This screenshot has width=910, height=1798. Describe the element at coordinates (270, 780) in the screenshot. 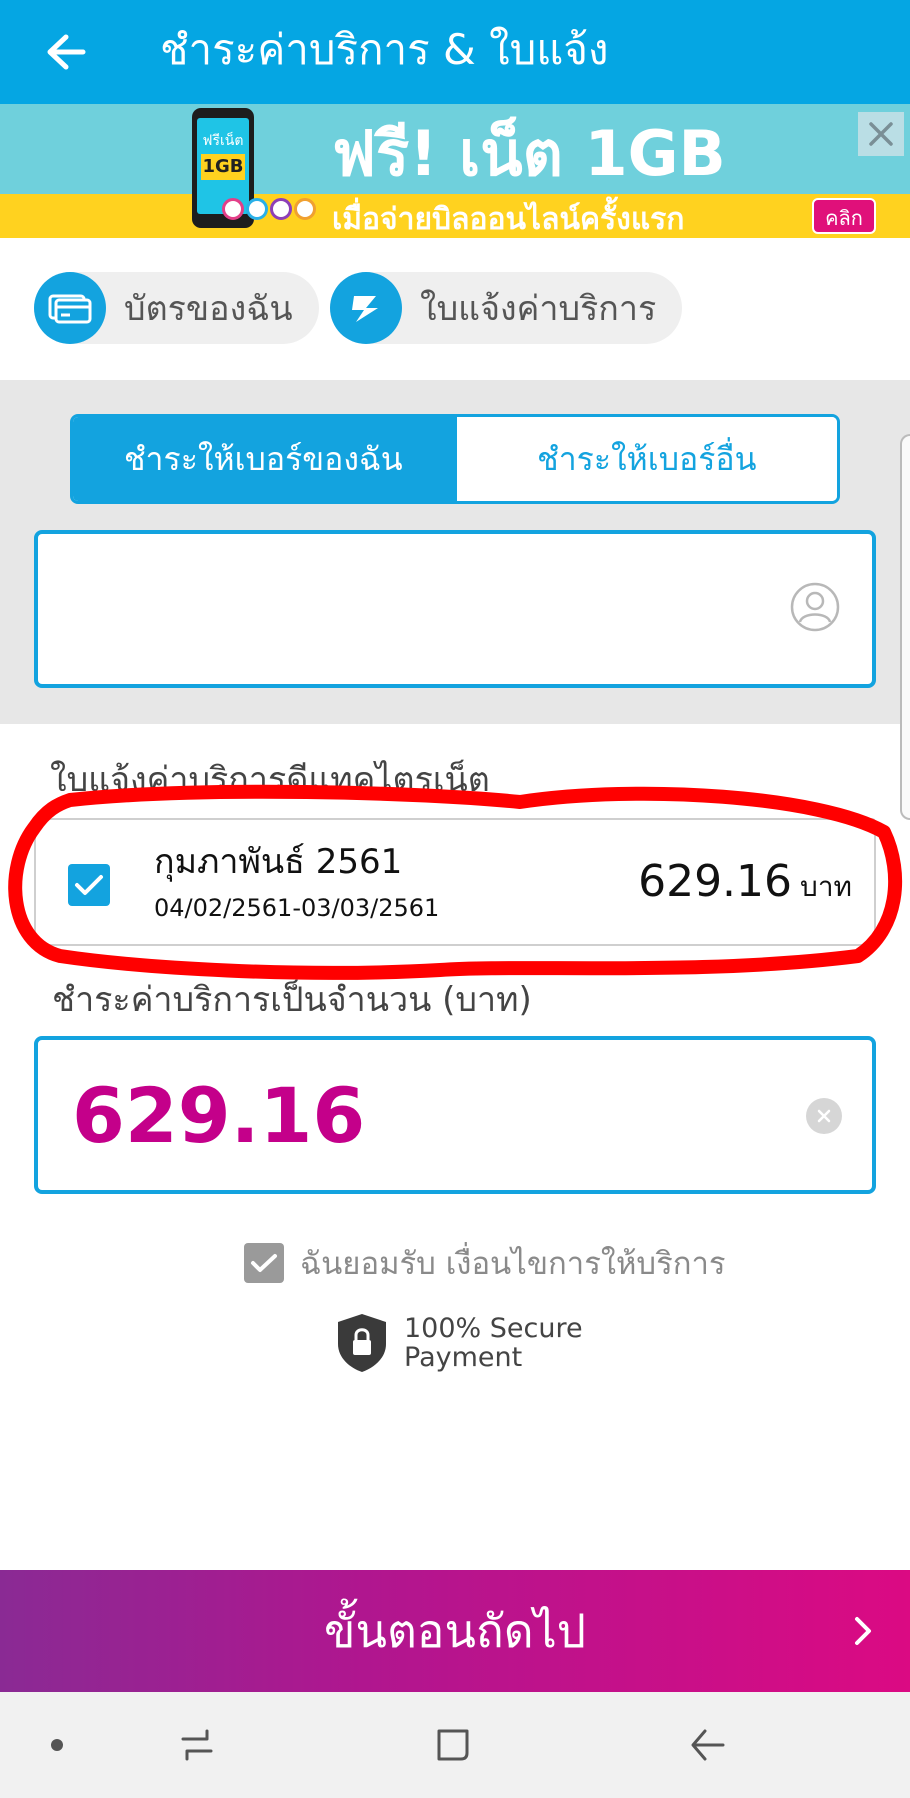

I see `bill-section-title: ใบแจ้งค่าบริการดีแทคไตรเน็ต` at that location.